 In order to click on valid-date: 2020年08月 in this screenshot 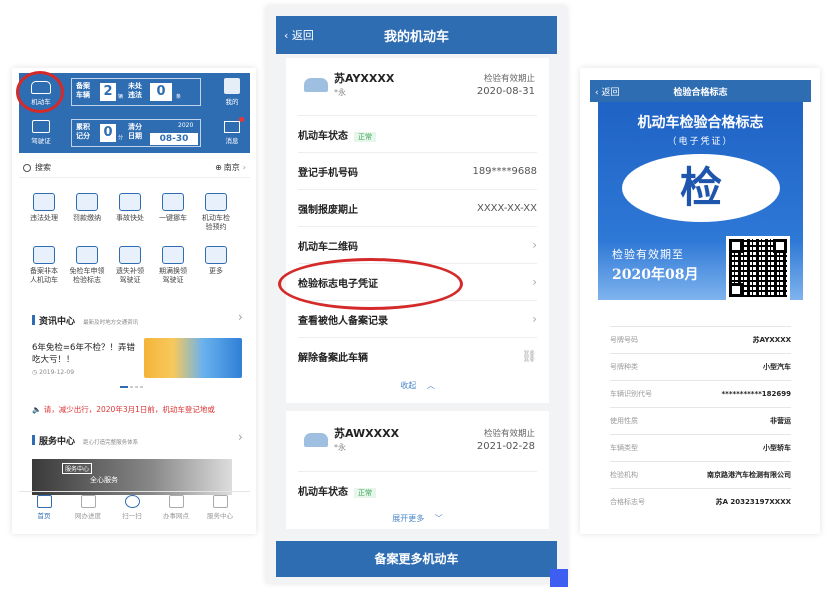, I will do `click(655, 275)`.